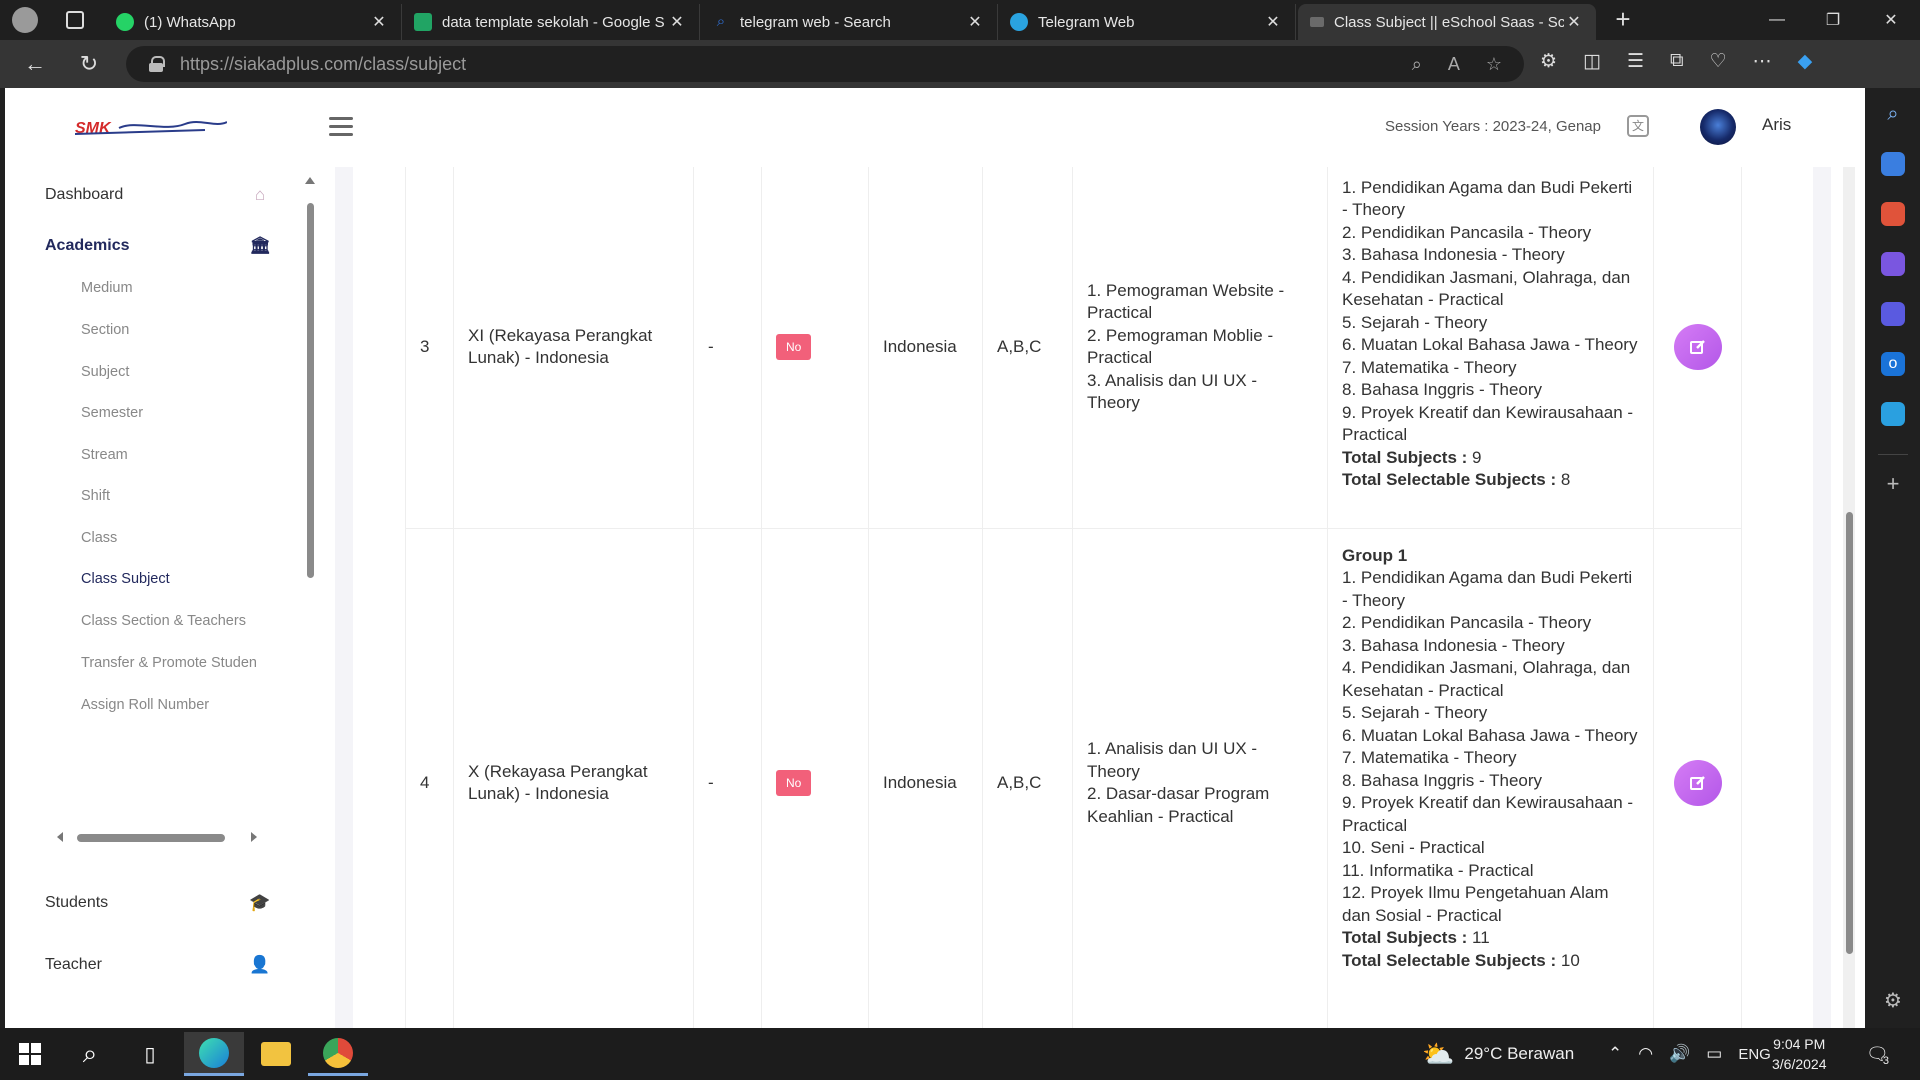  What do you see at coordinates (176, 663) in the screenshot?
I see `sidebar-sub-transfer-promote: Transfer & Promote Studen` at bounding box center [176, 663].